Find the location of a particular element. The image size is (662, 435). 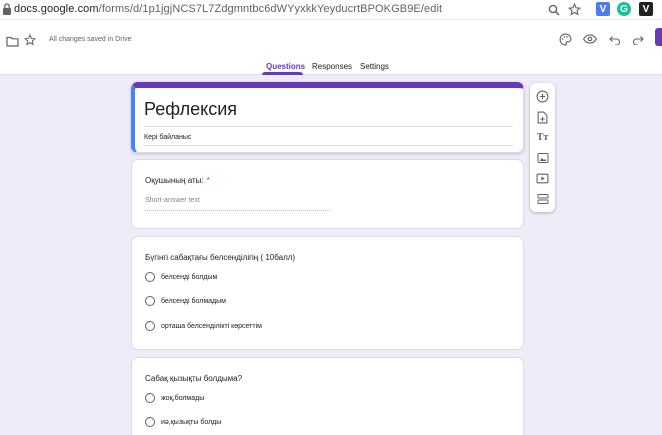

tab-questions: Questions is located at coordinates (285, 66).